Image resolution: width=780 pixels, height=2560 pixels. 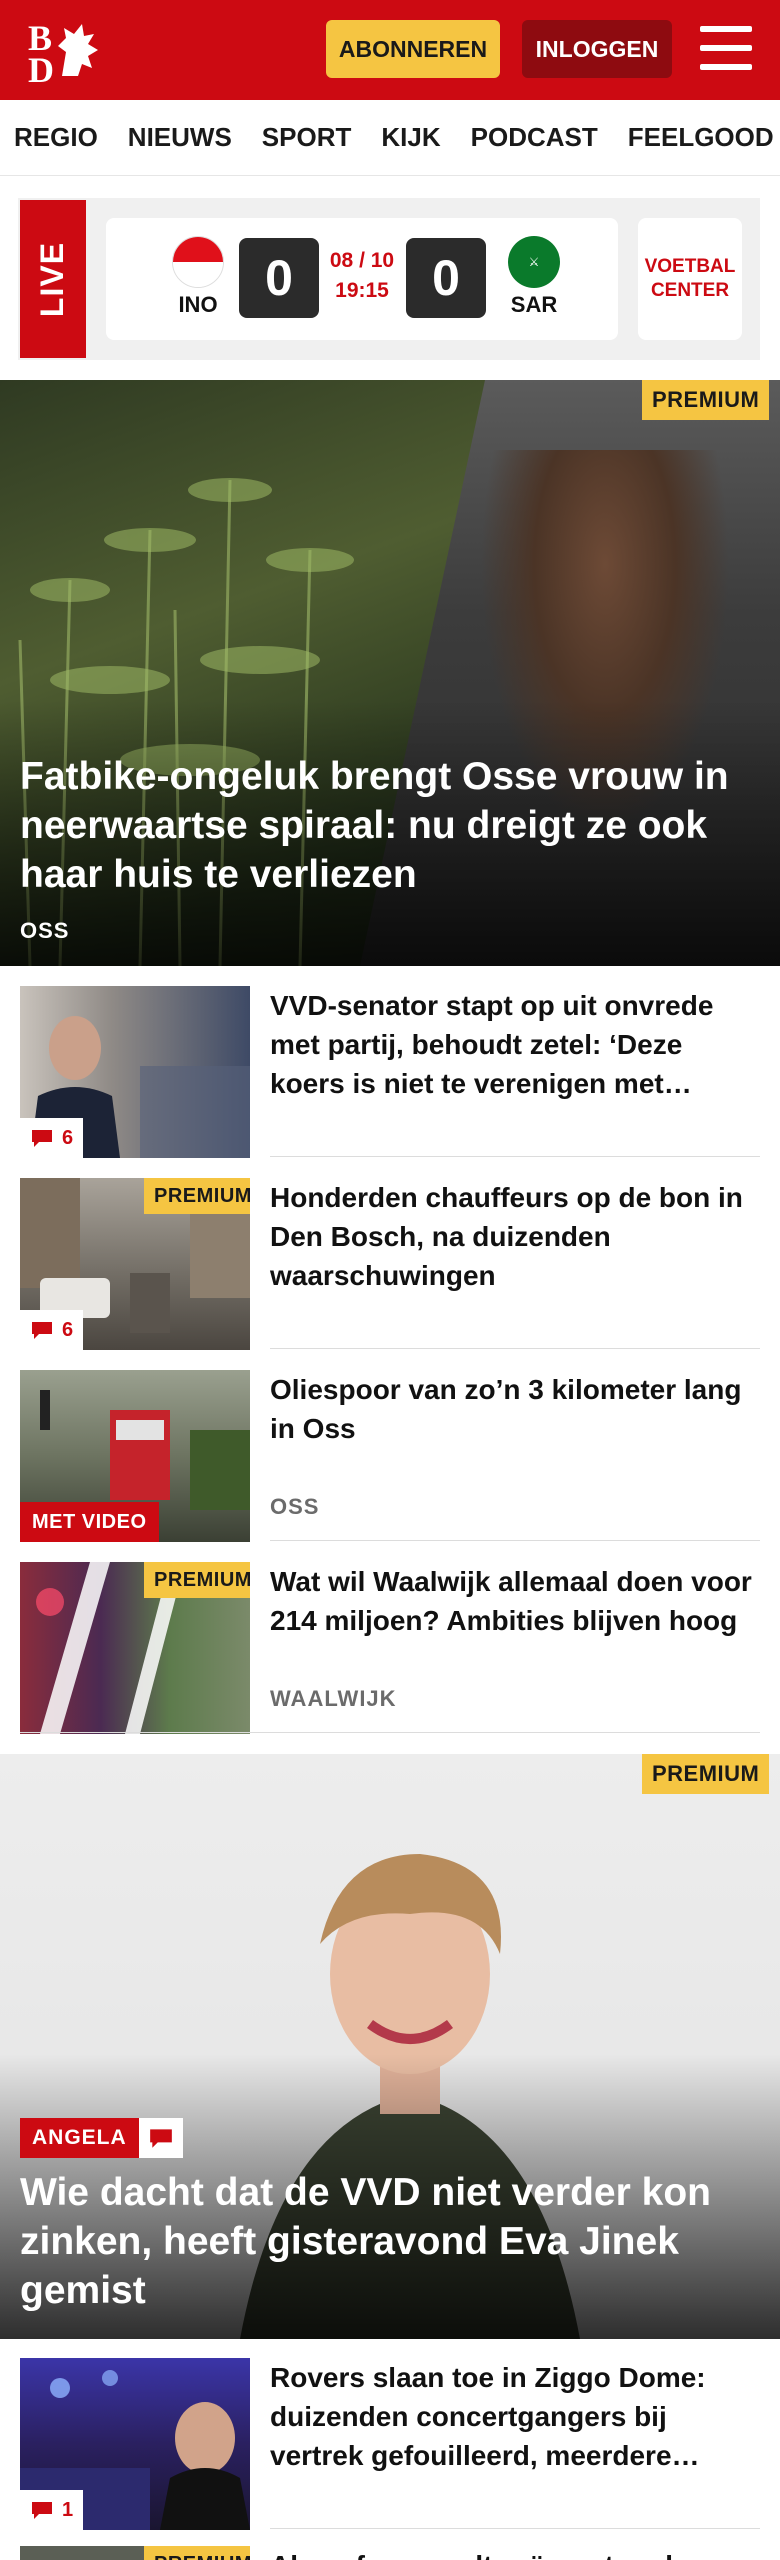 I want to click on comment-count-badge: 1, so click(x=52, y=2510).